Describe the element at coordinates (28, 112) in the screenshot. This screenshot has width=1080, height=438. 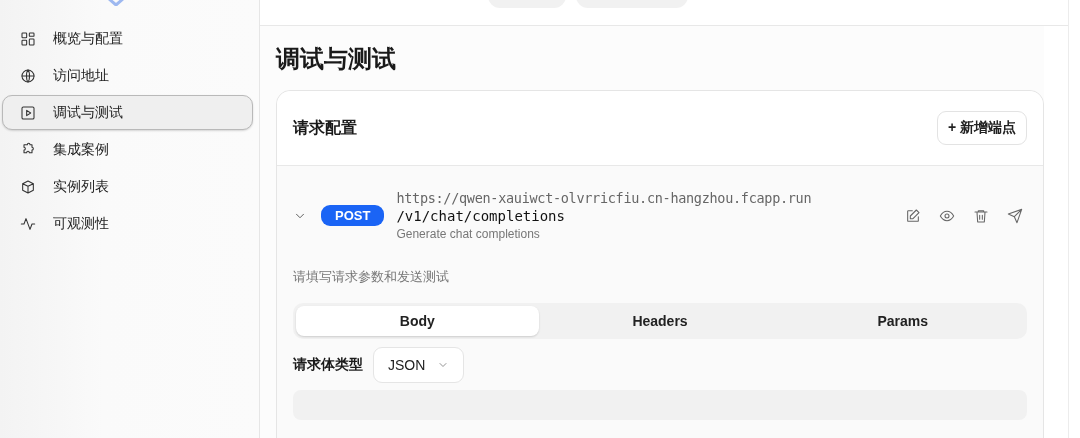
I see `play-icon` at that location.